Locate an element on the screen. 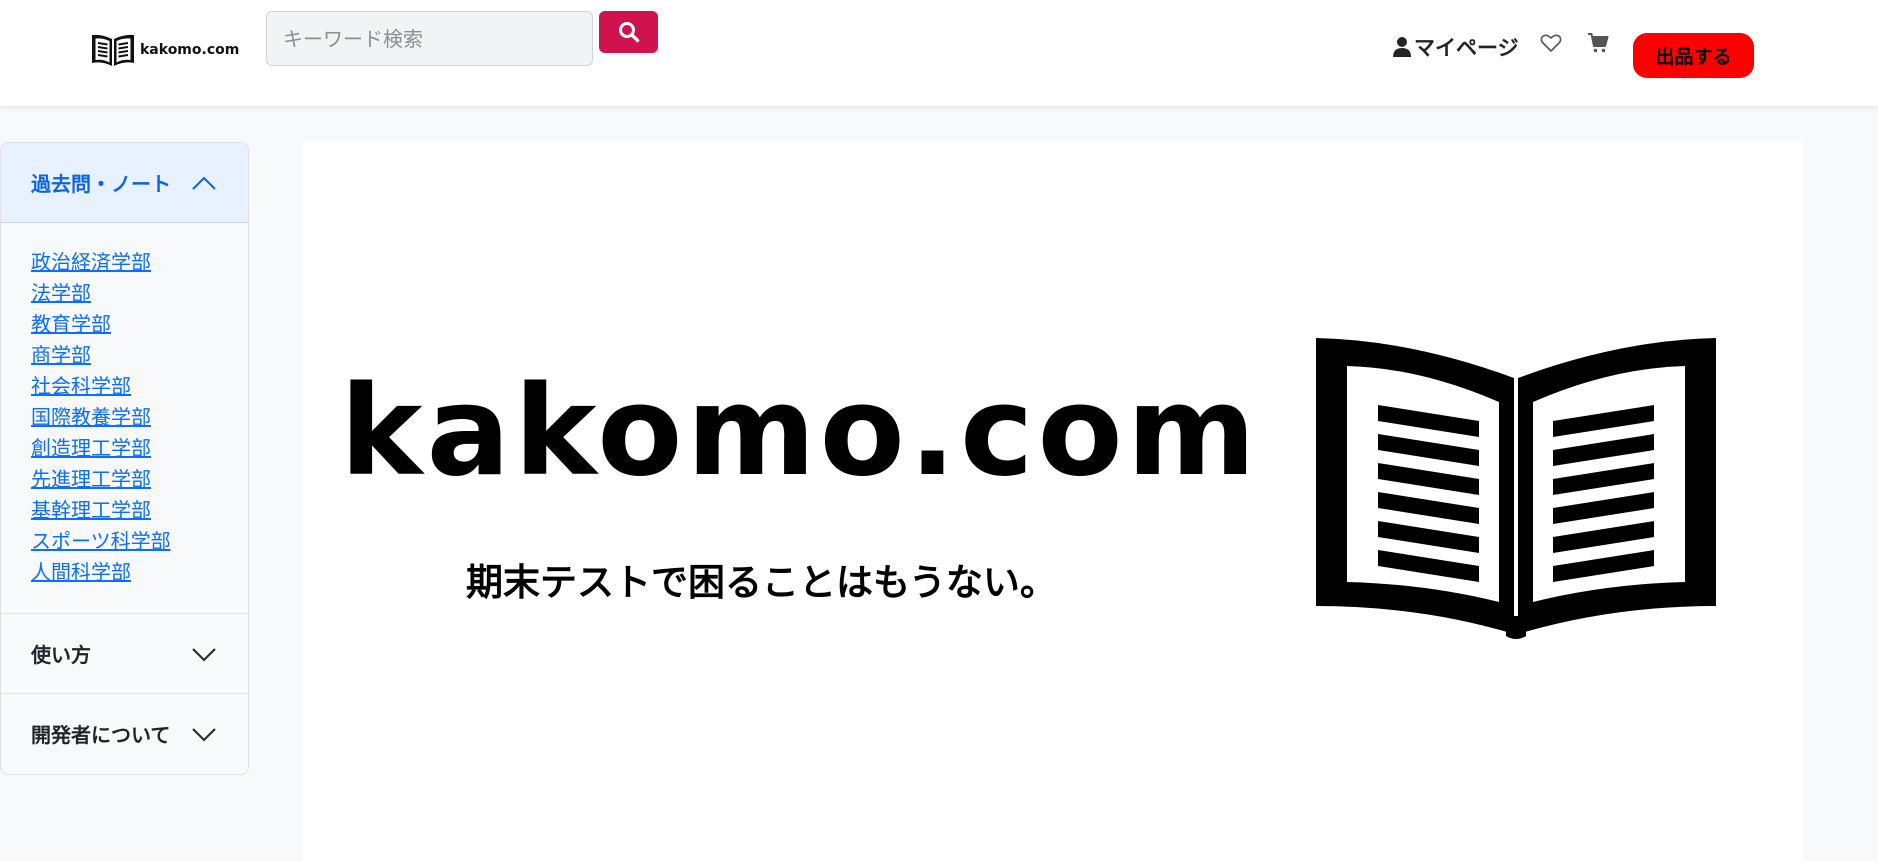  chevron-up-icon is located at coordinates (204, 183).